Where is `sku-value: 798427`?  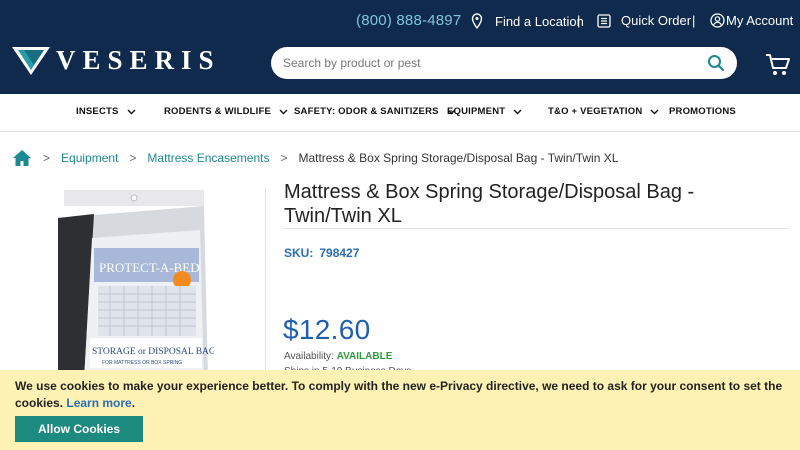
sku-value: 798427 is located at coordinates (339, 253).